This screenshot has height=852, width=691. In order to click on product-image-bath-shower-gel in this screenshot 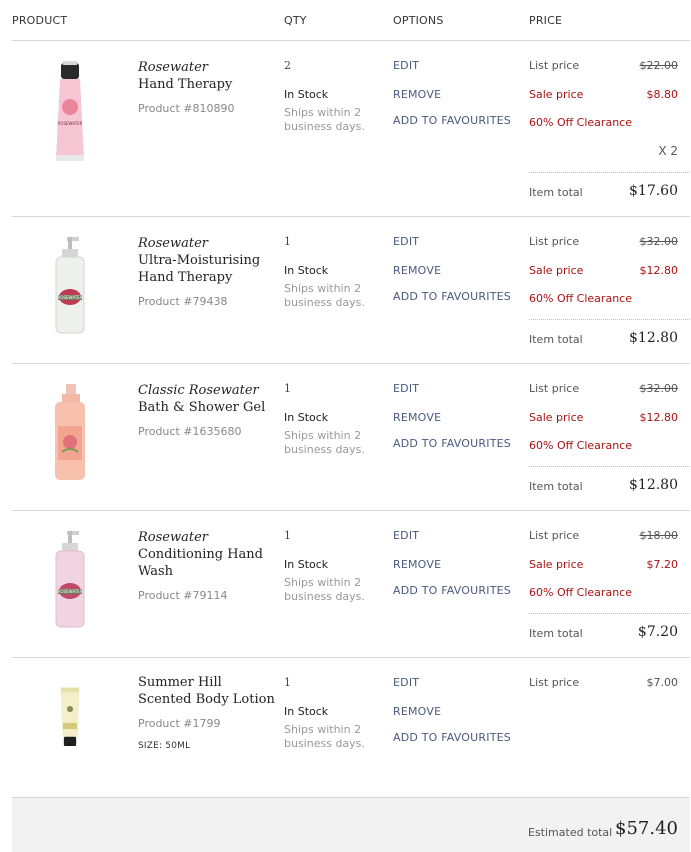, I will do `click(70, 434)`.